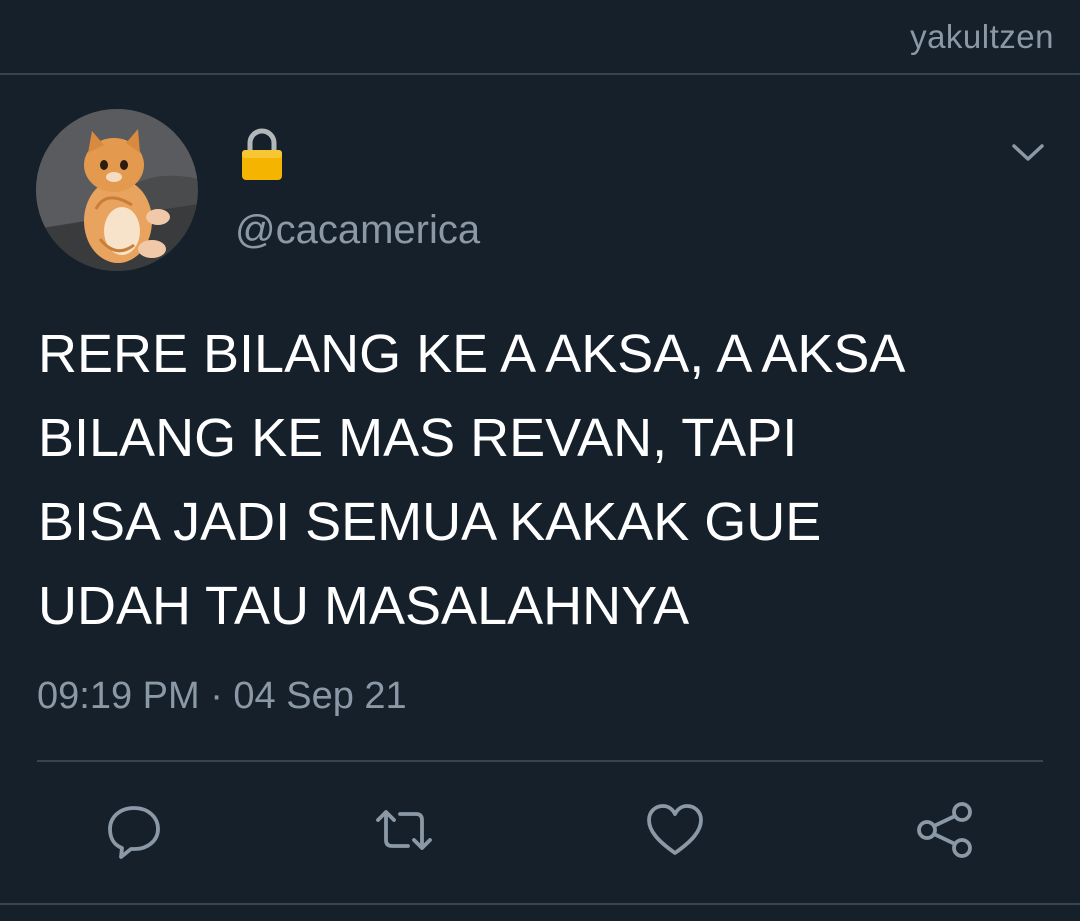 The height and width of the screenshot is (921, 1080). I want to click on retweet-button, so click(404, 830).